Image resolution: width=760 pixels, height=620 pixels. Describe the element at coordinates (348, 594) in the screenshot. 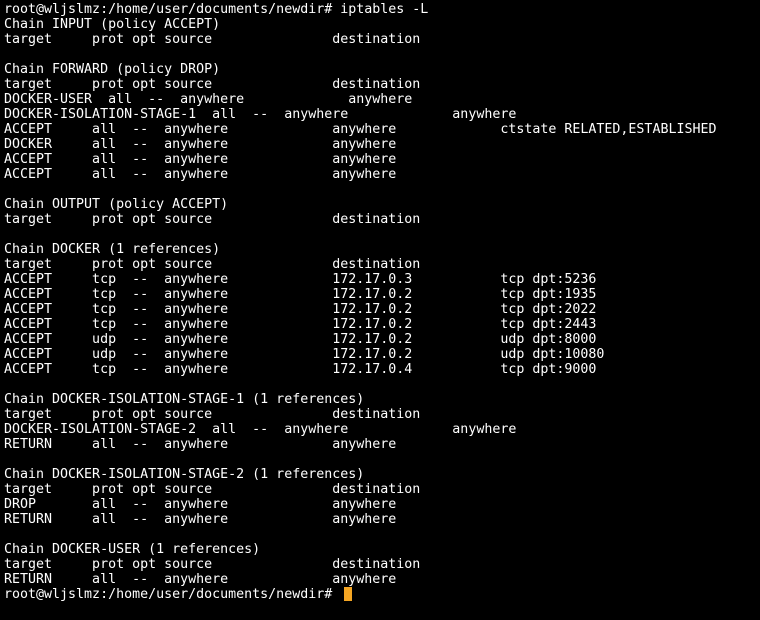

I see `cursor-block` at that location.